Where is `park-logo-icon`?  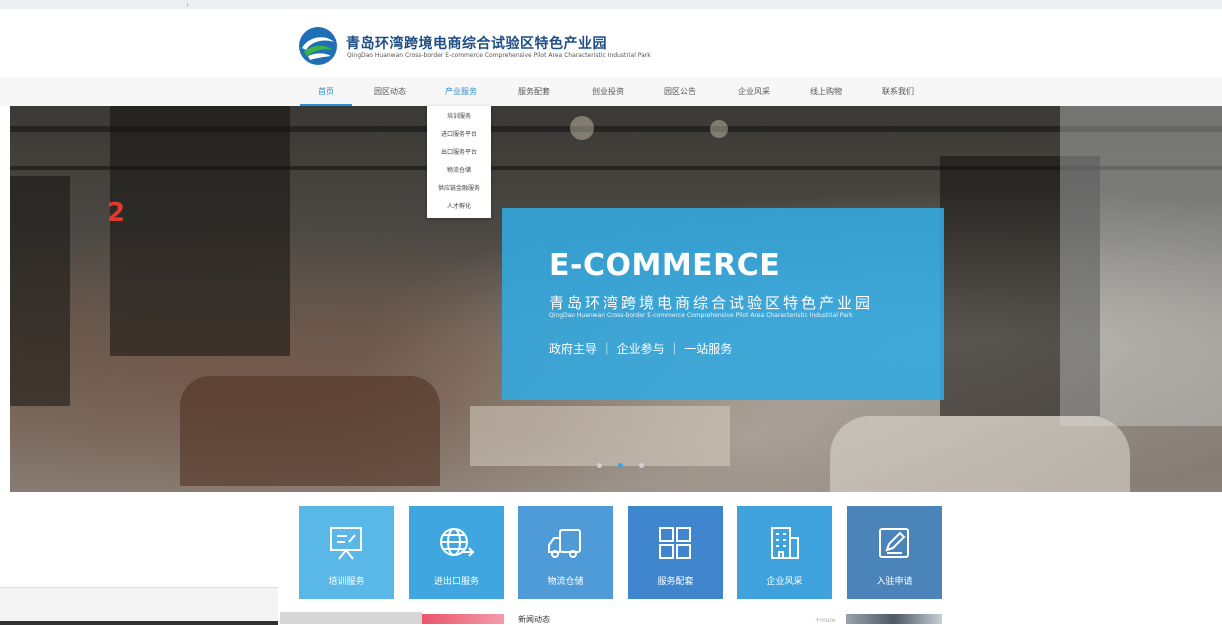
park-logo-icon is located at coordinates (318, 46).